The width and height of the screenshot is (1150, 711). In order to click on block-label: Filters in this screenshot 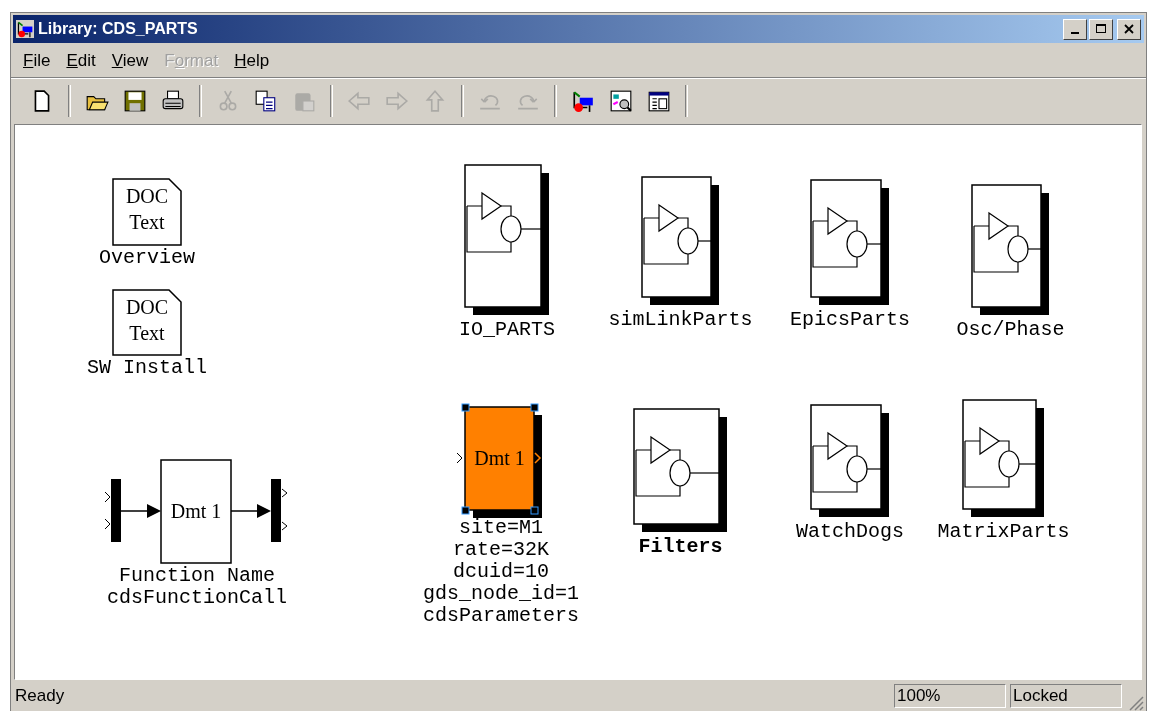, I will do `click(680, 547)`.